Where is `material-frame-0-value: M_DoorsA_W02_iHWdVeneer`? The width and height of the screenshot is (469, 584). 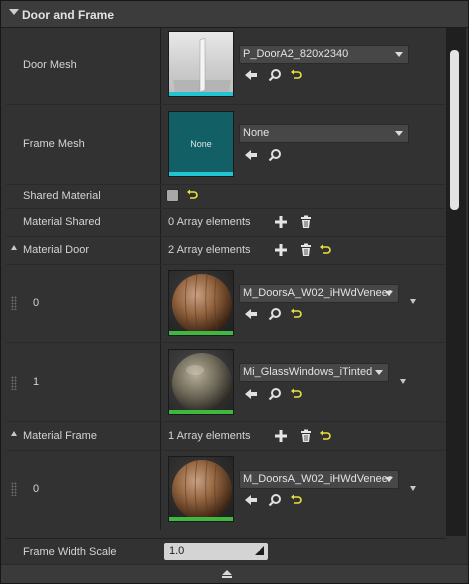
material-frame-0-value: M_DoorsA_W02_iHWdVeneer is located at coordinates (317, 479).